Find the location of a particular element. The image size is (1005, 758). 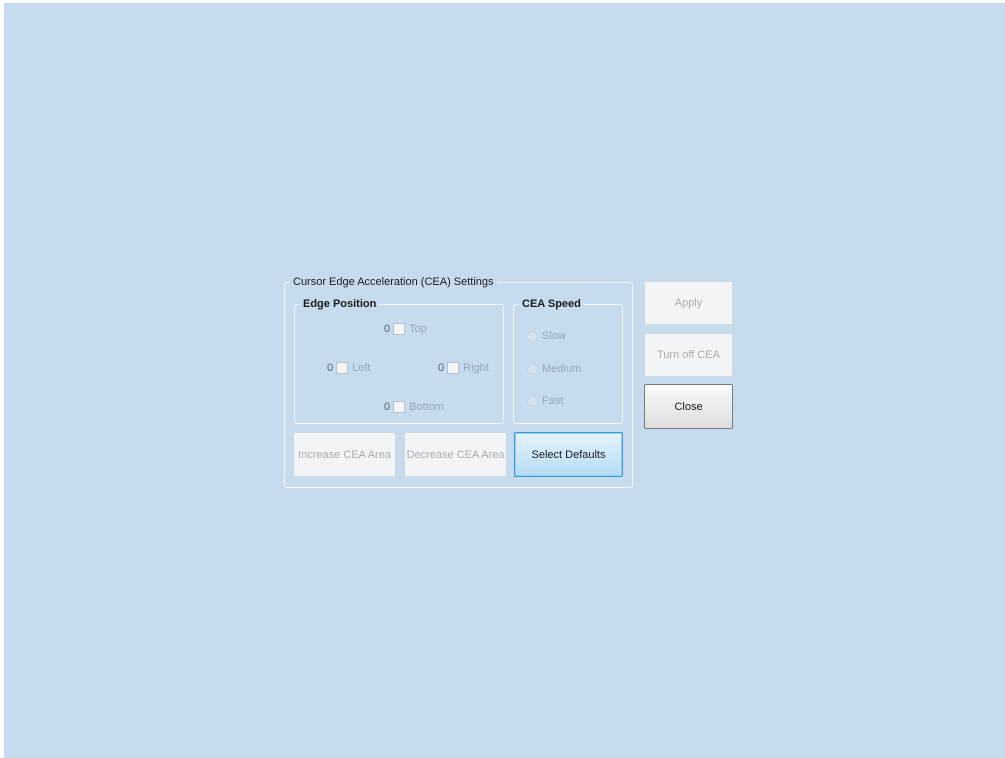

bottom-edge-label: Bottom is located at coordinates (426, 407).